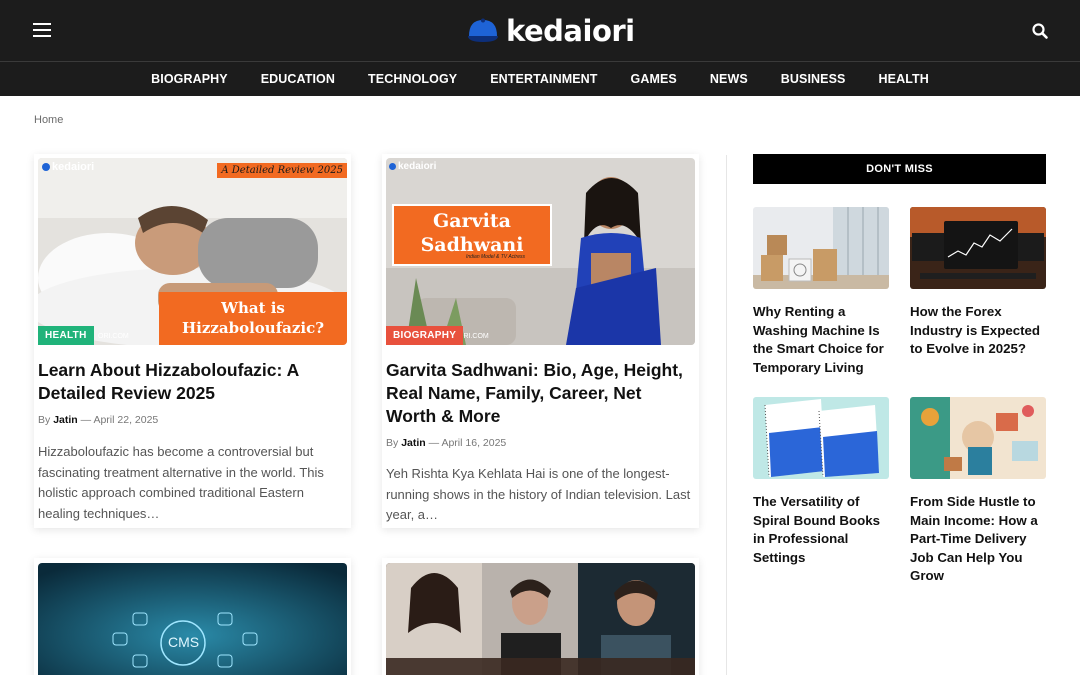 The width and height of the screenshot is (1080, 675). What do you see at coordinates (113, 336) in the screenshot?
I see `image-site-url: ORI.COM` at bounding box center [113, 336].